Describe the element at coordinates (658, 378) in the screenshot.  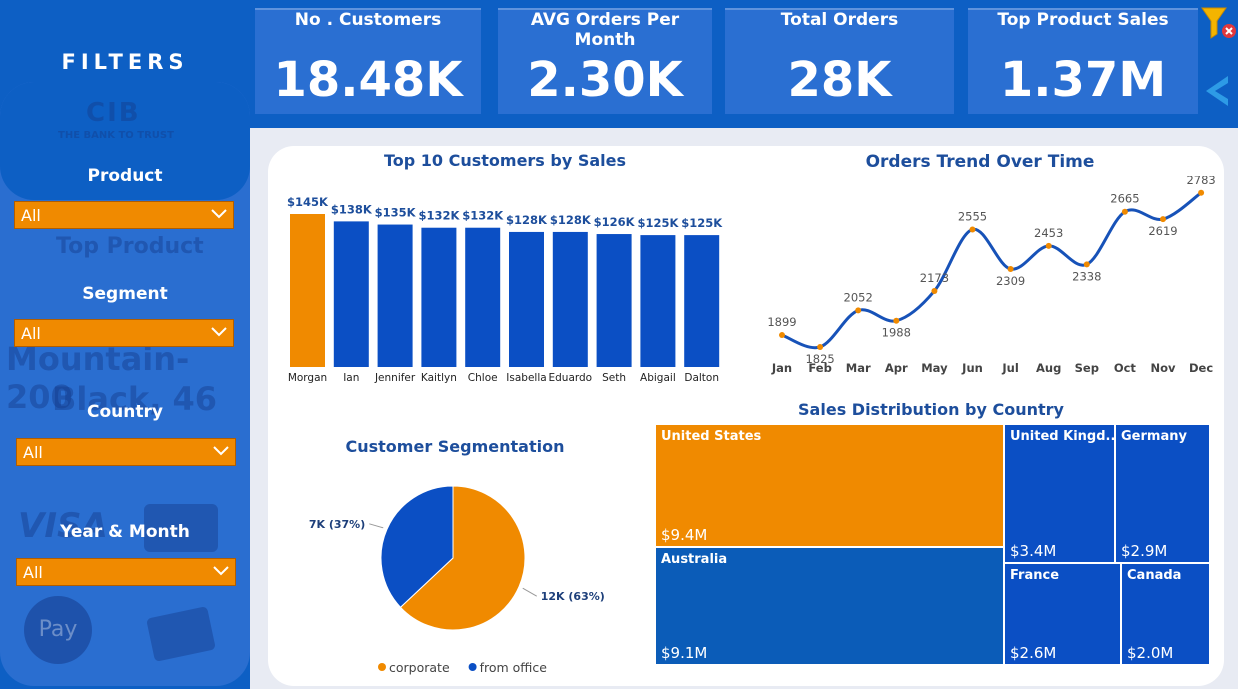
I see `bar-category-label: Abigail` at that location.